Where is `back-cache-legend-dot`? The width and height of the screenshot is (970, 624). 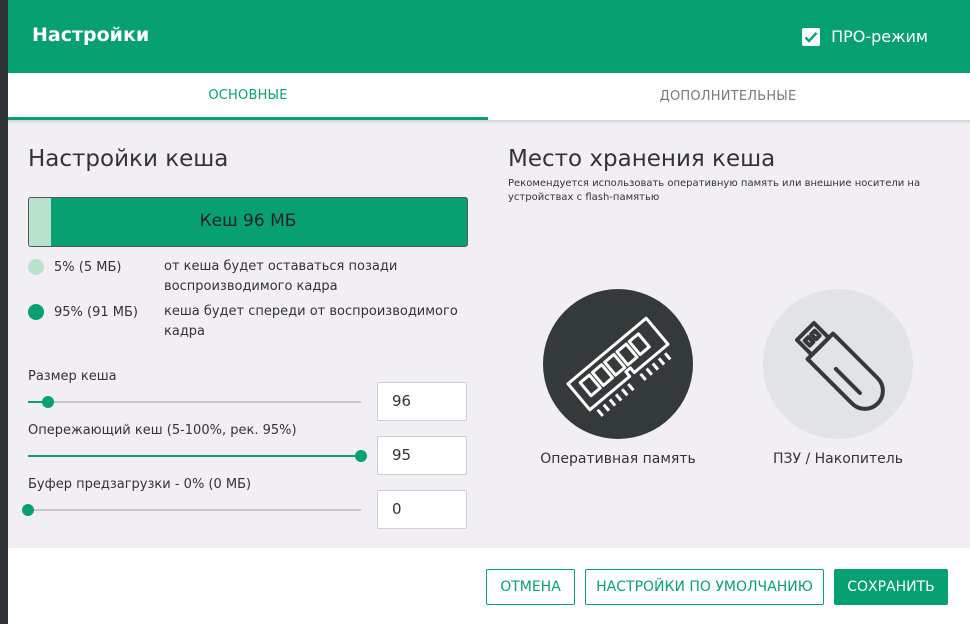 back-cache-legend-dot is located at coordinates (36, 267).